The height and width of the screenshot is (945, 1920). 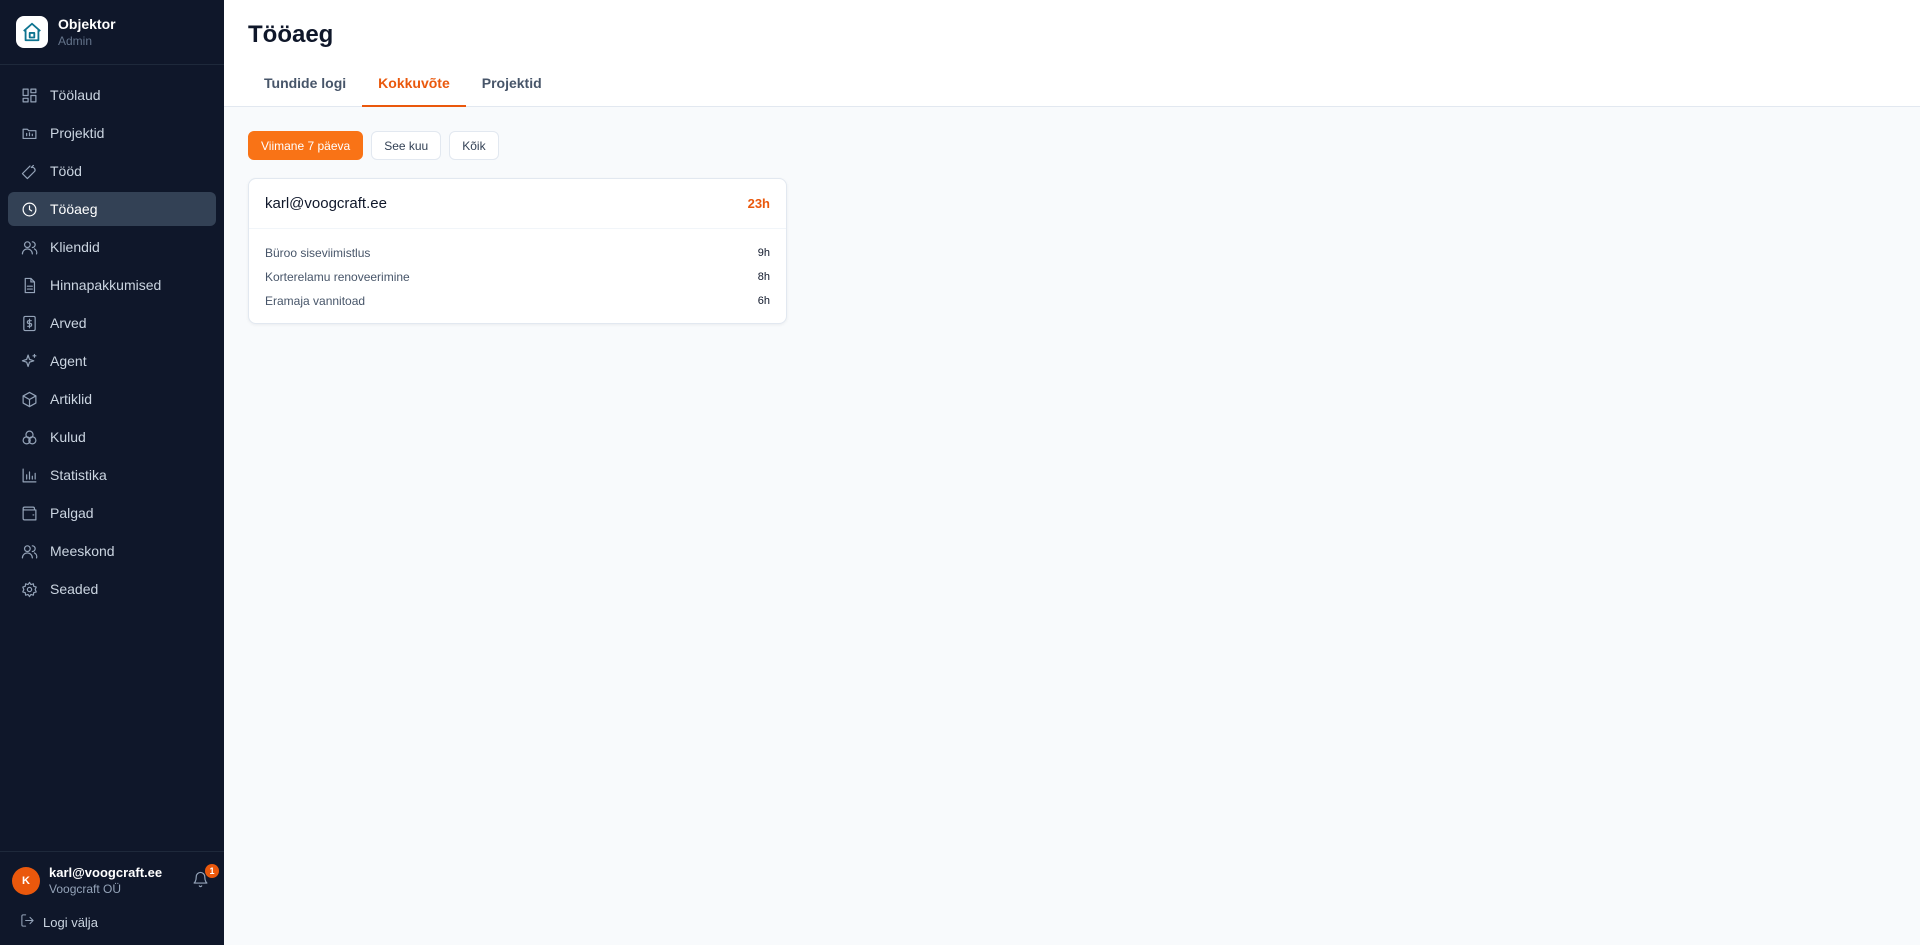 What do you see at coordinates (337, 277) in the screenshot?
I see `project-name: Korterelamu renoveerimine` at bounding box center [337, 277].